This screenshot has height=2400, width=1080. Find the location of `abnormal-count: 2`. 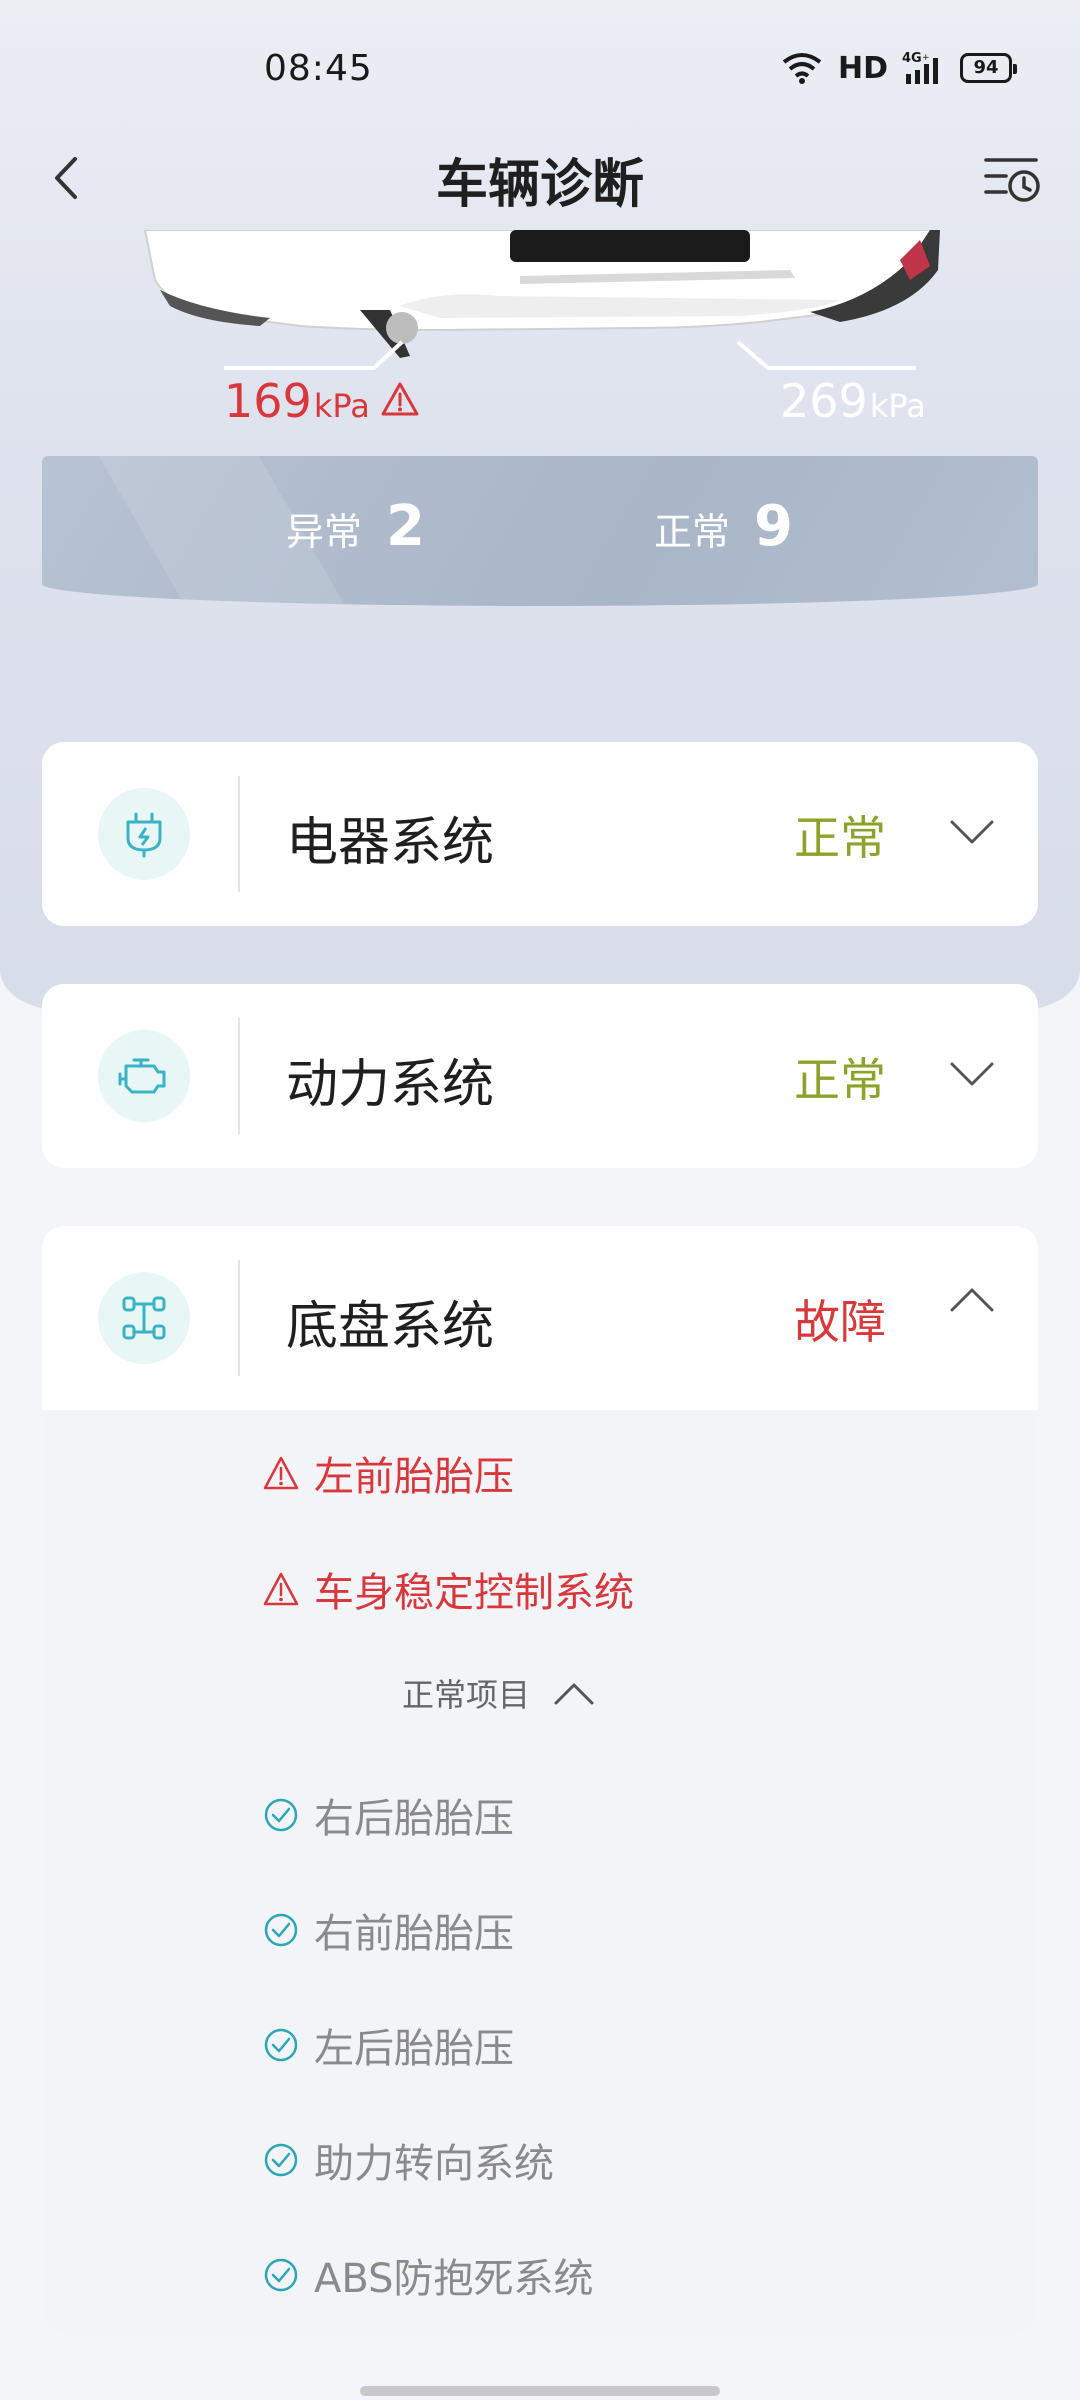

abnormal-count: 2 is located at coordinates (405, 526).